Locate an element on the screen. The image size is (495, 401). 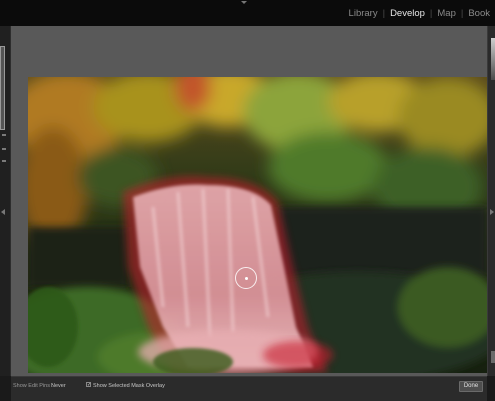
module-library: Library is located at coordinates (363, 13).